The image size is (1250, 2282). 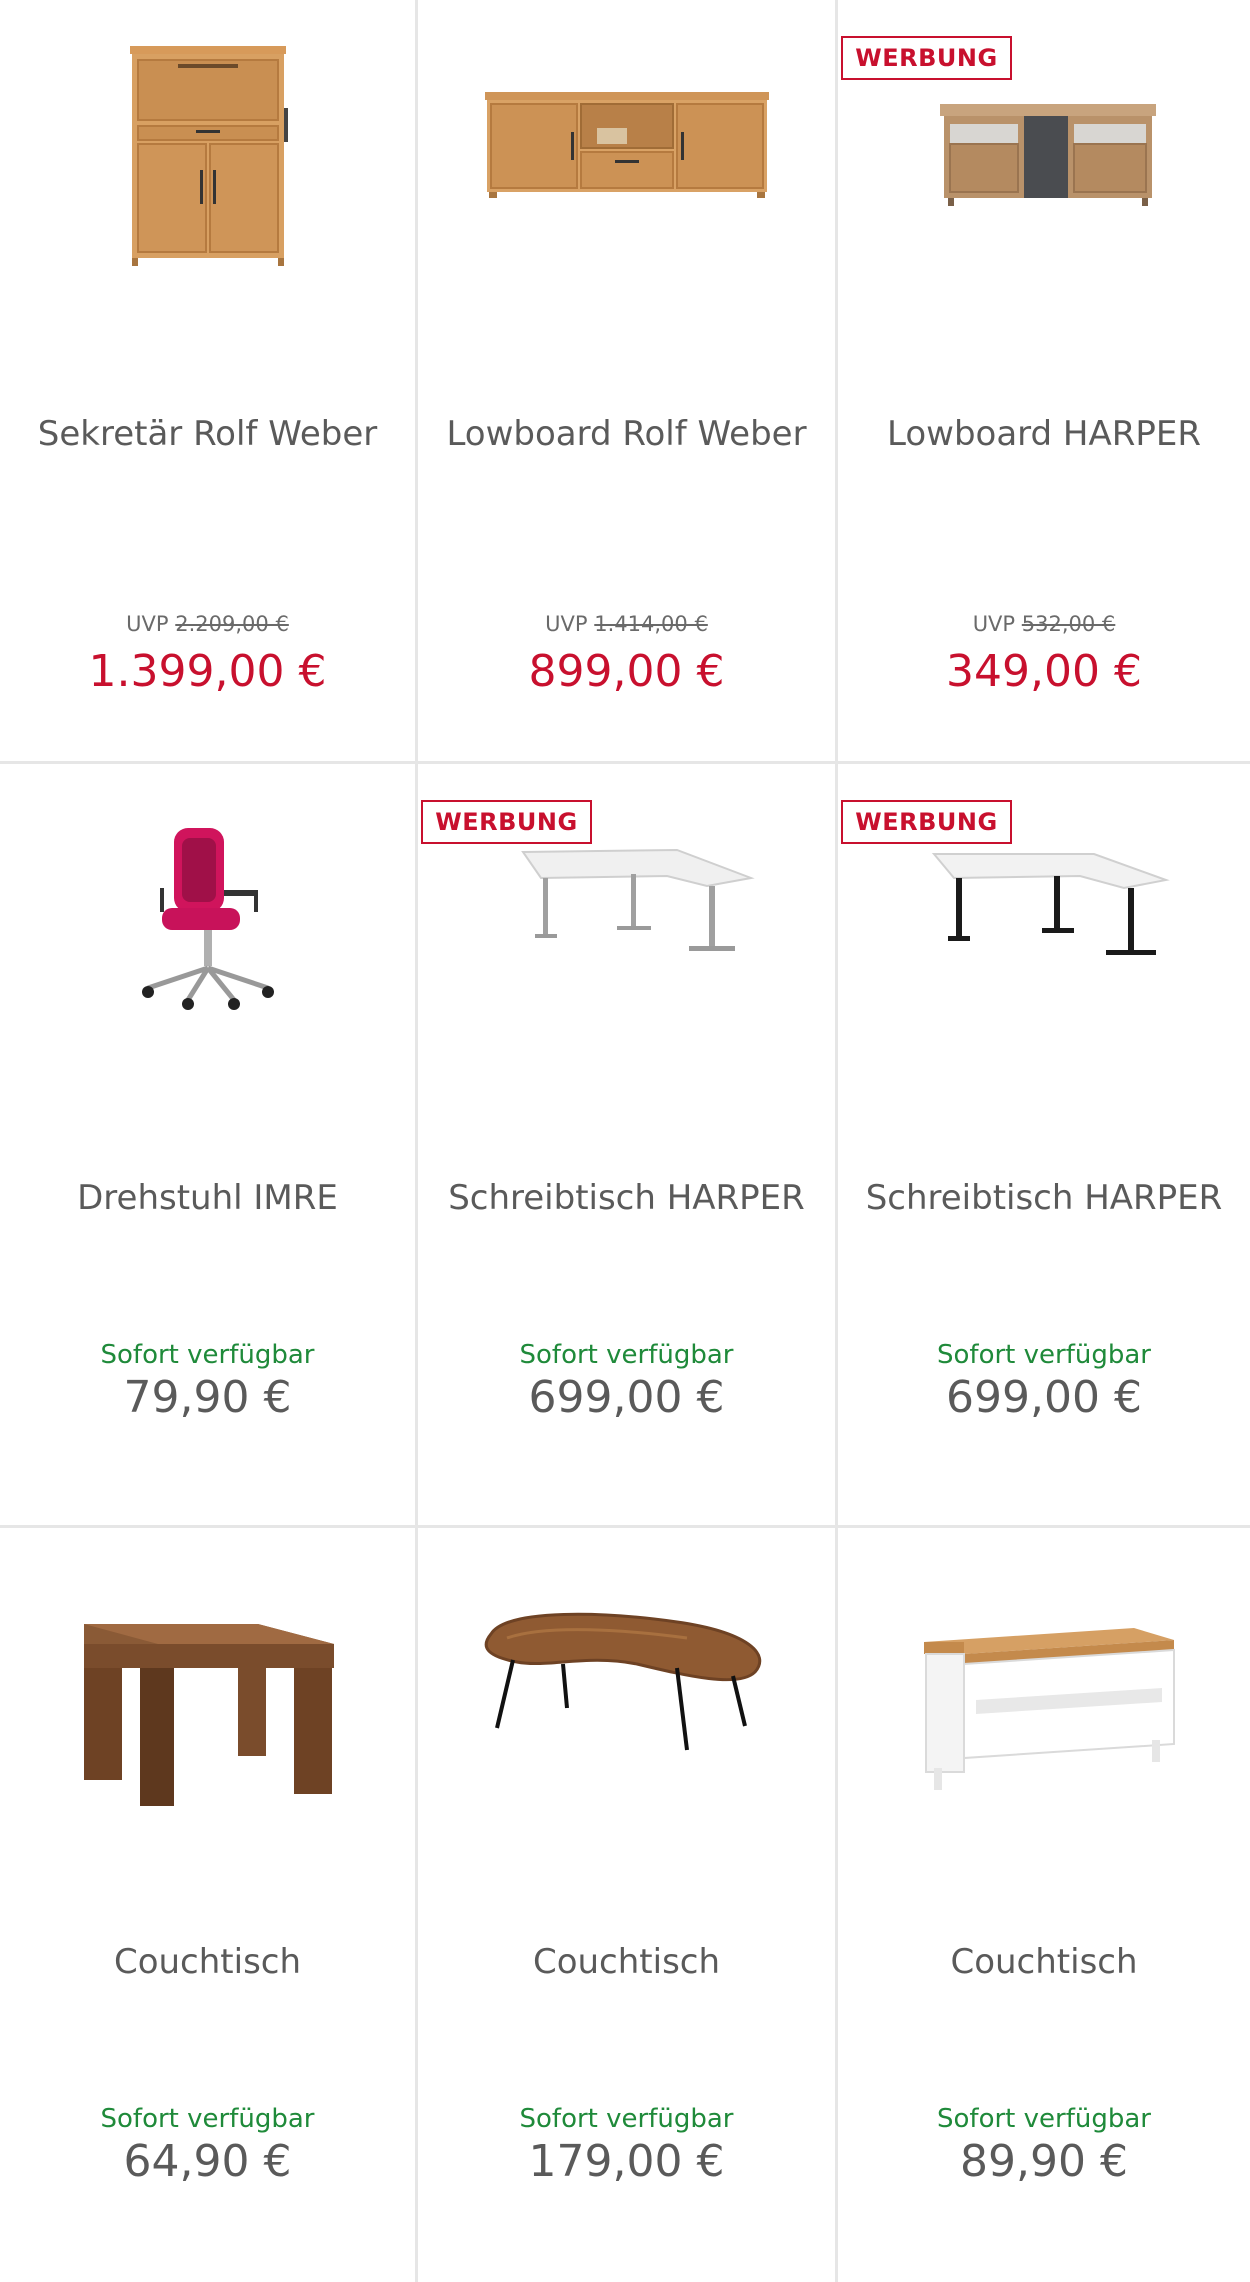 I want to click on uvp-price: UVP 532,00 €, so click(x=1044, y=624).